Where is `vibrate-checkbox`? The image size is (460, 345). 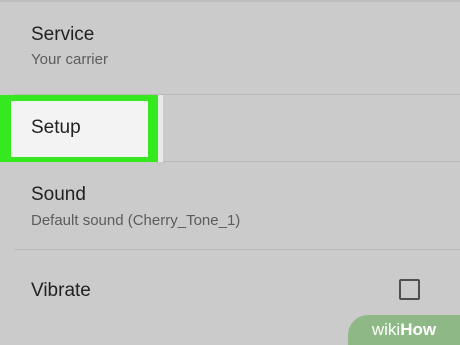 vibrate-checkbox is located at coordinates (409, 289).